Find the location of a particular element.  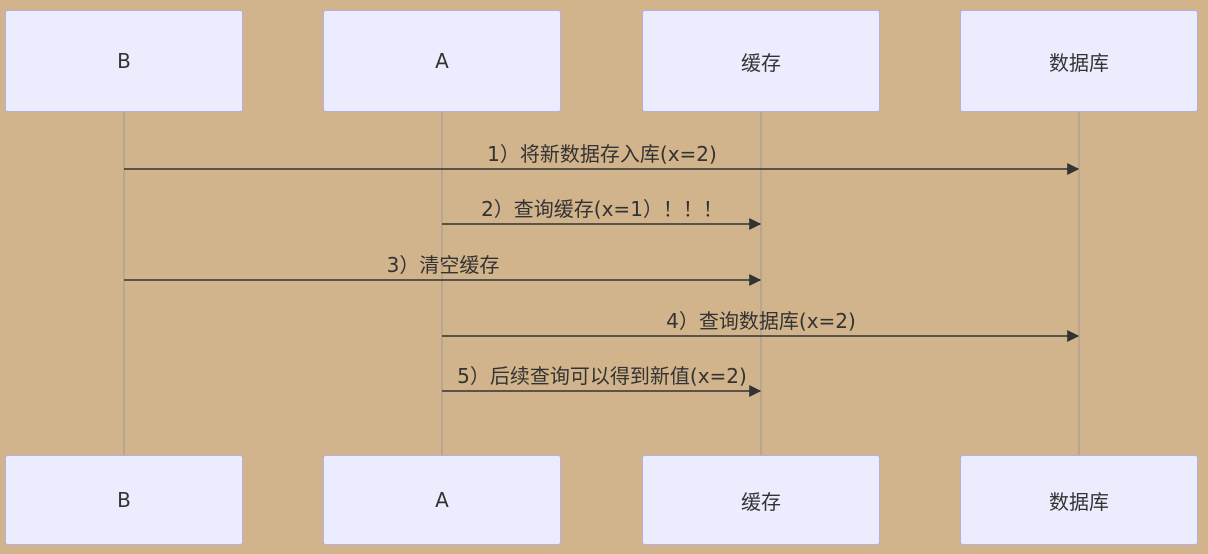

message-label-4: 4）查询数据库(x=2) is located at coordinates (761, 321).